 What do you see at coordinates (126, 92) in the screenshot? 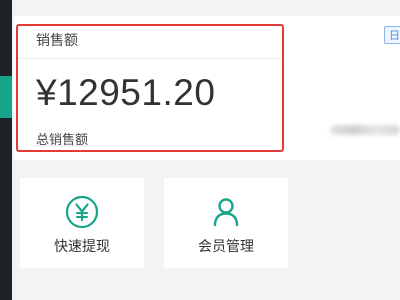
I see `sales-amount: ¥12951.20` at bounding box center [126, 92].